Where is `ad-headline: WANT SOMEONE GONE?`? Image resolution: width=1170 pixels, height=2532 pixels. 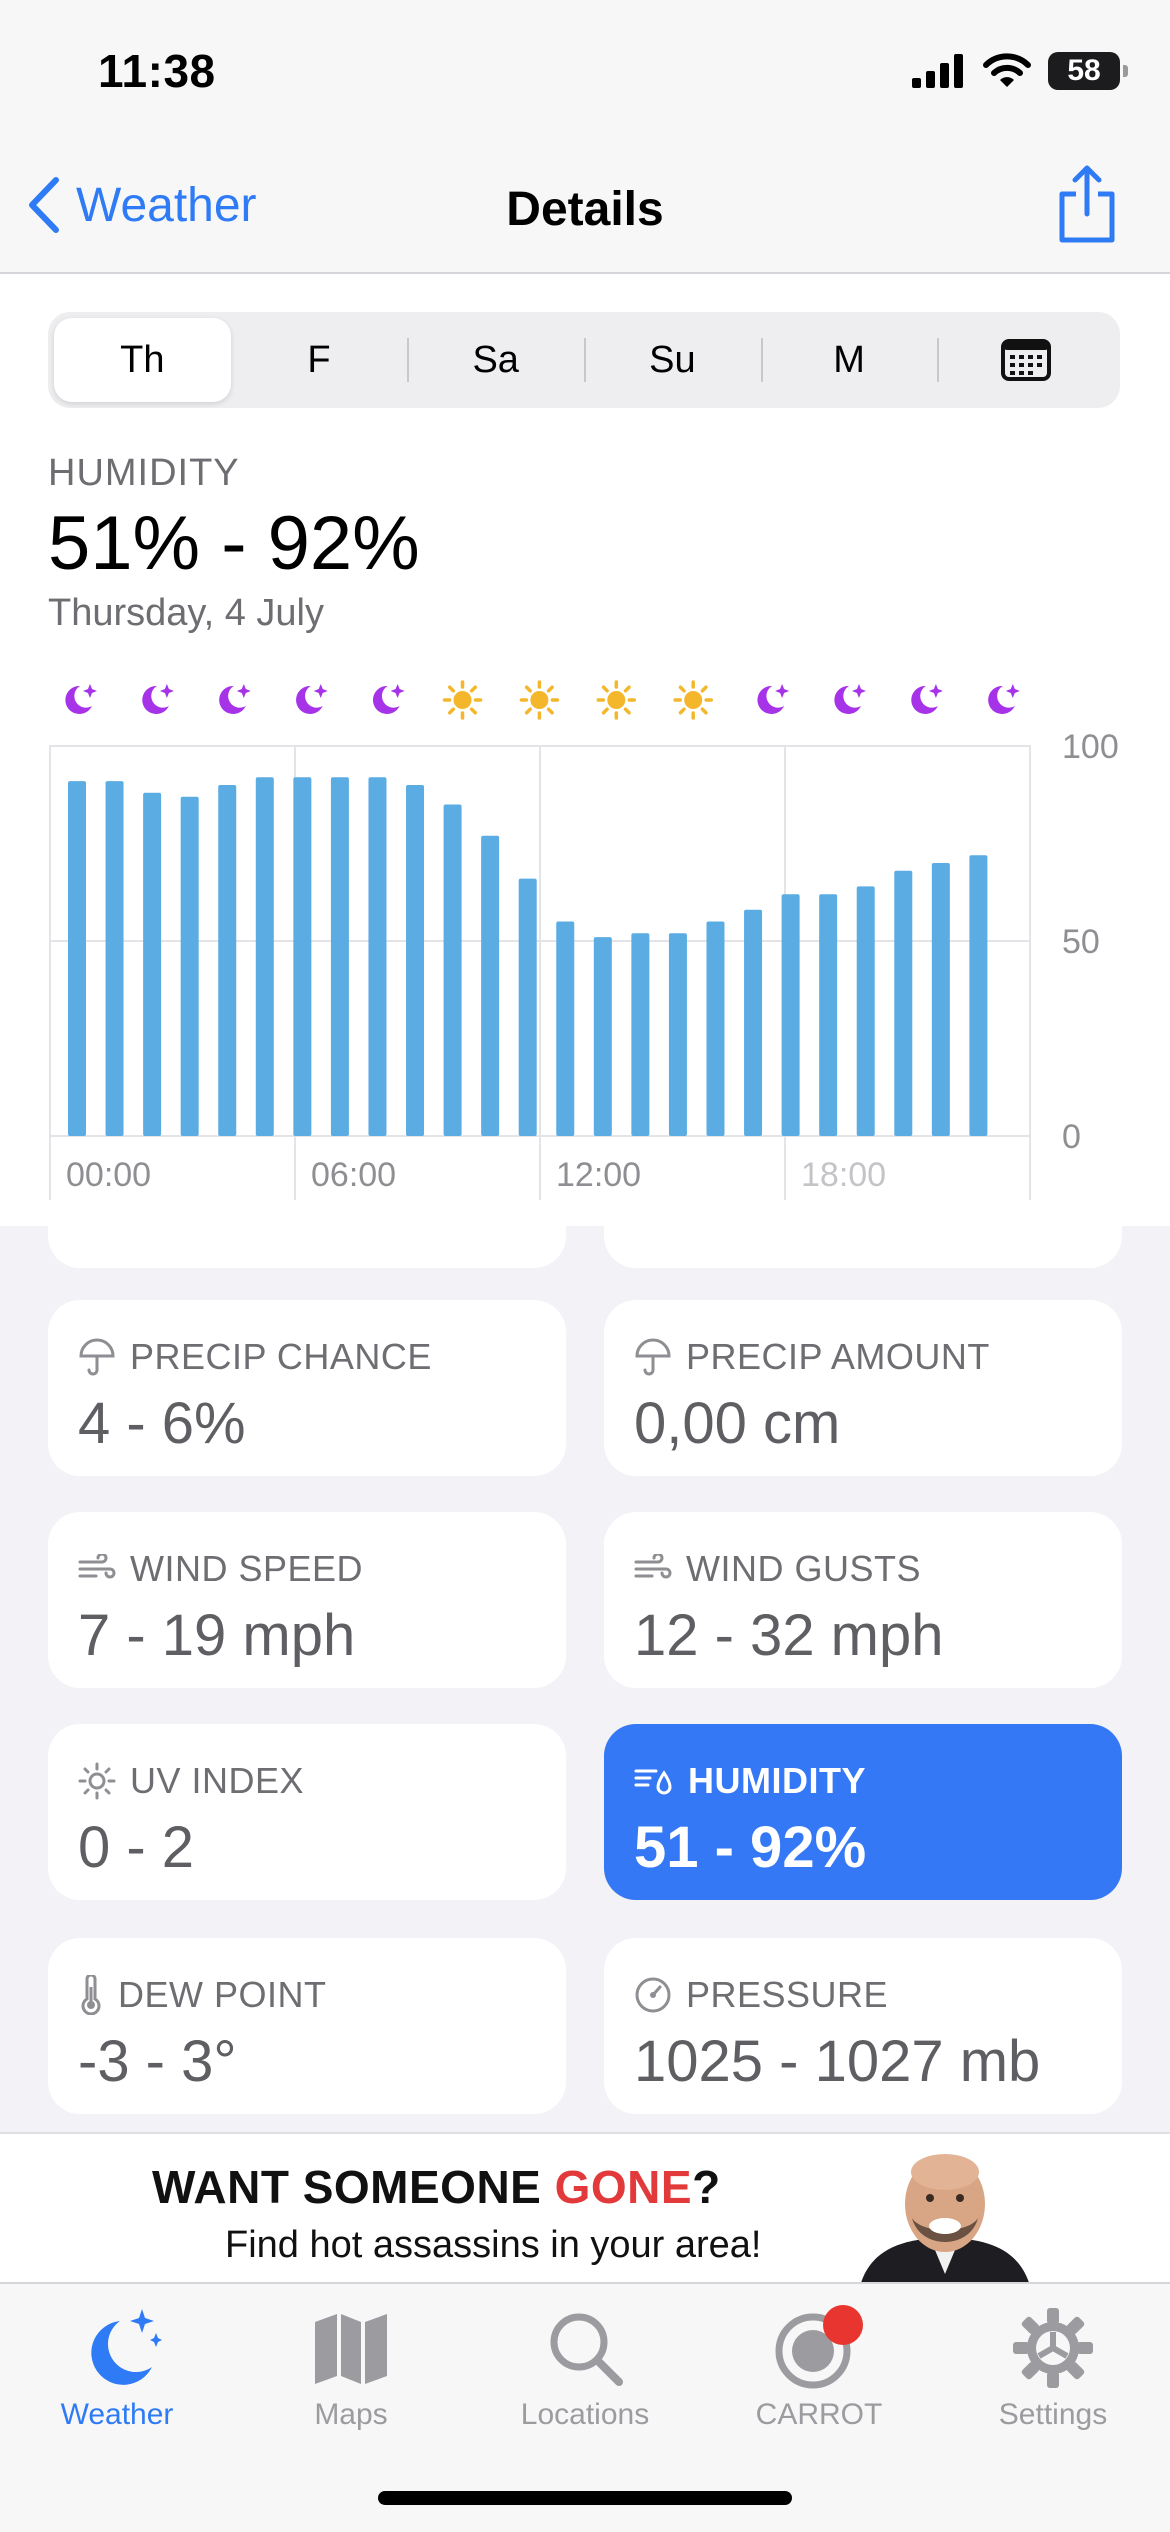 ad-headline: WANT SOMEONE GONE? is located at coordinates (436, 2187).